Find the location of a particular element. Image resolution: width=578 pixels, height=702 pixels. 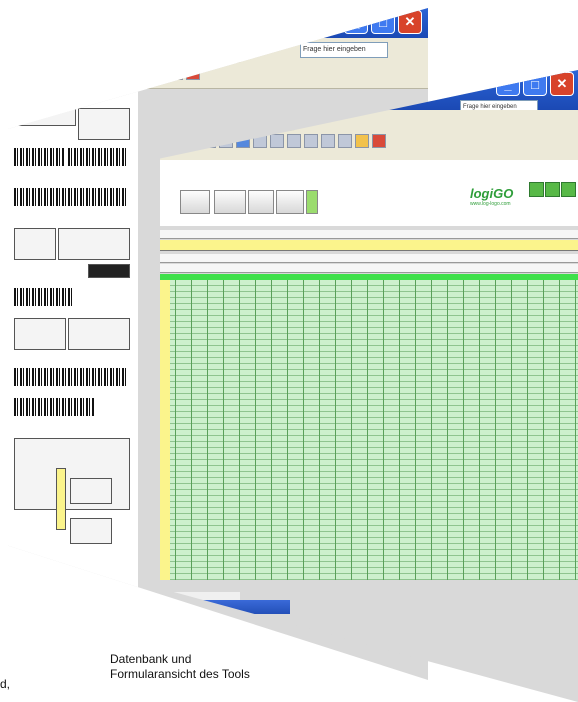

tool-navigation-area: logiGO www.log-logo.com is located at coordinates (369, 201).